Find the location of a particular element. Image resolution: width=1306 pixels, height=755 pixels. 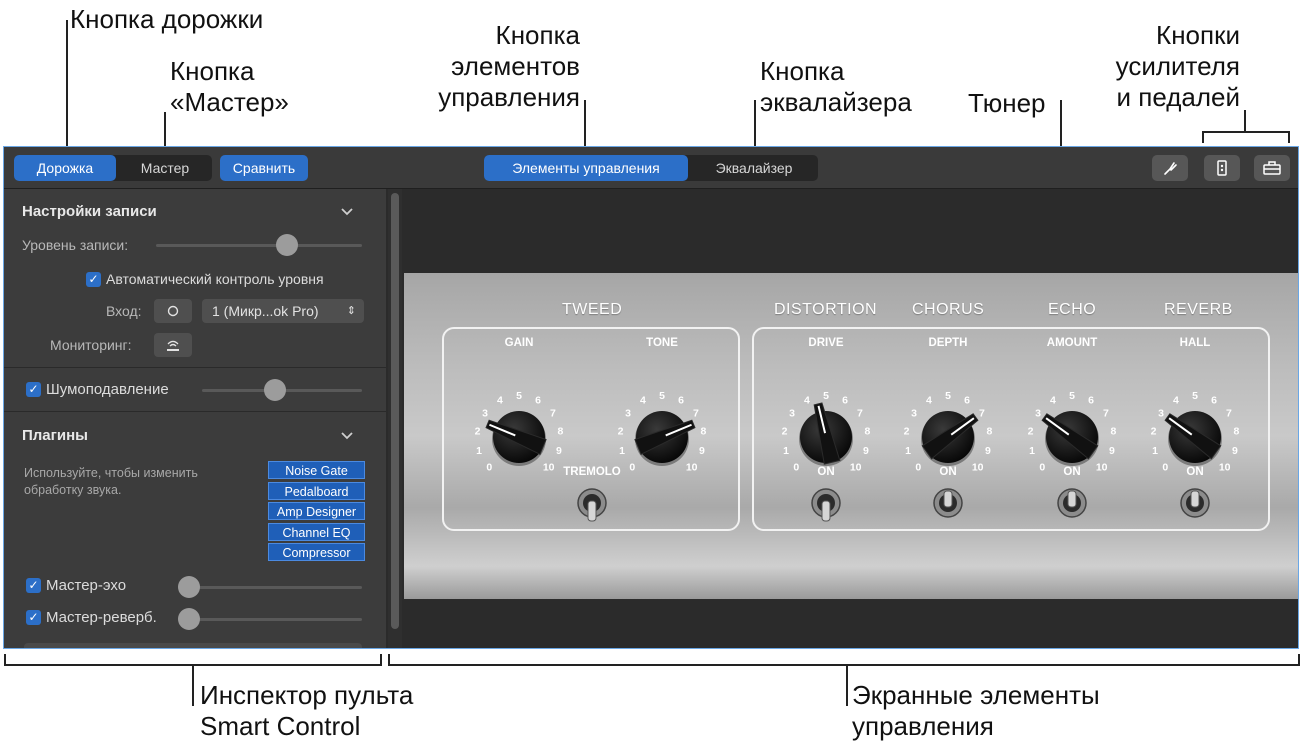

master-echo-checkbox: ✓ is located at coordinates (33, 585).